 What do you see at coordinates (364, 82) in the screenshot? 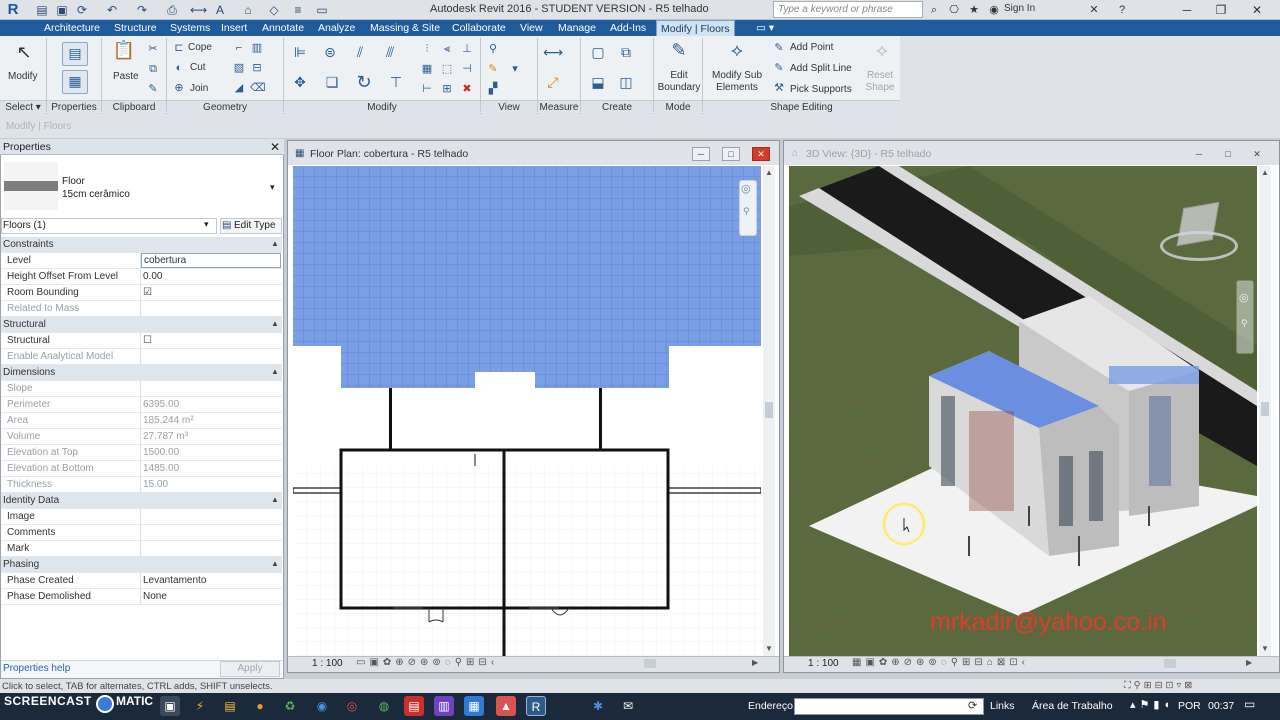
I see `rotate-icon: ↻` at bounding box center [364, 82].